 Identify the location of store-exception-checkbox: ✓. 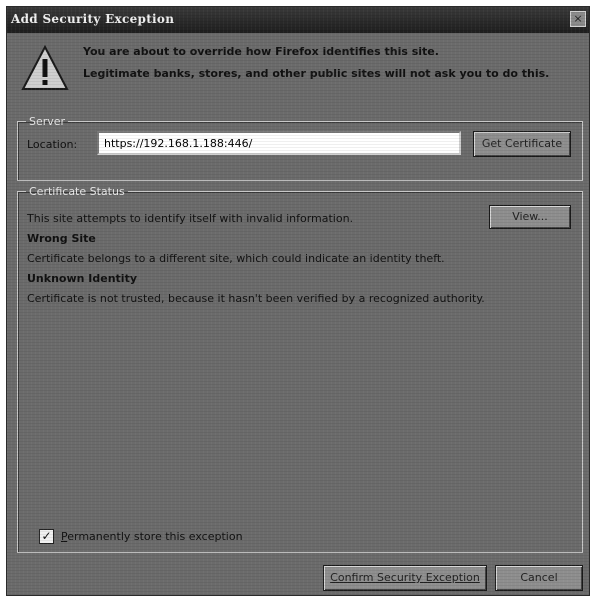
(46, 536).